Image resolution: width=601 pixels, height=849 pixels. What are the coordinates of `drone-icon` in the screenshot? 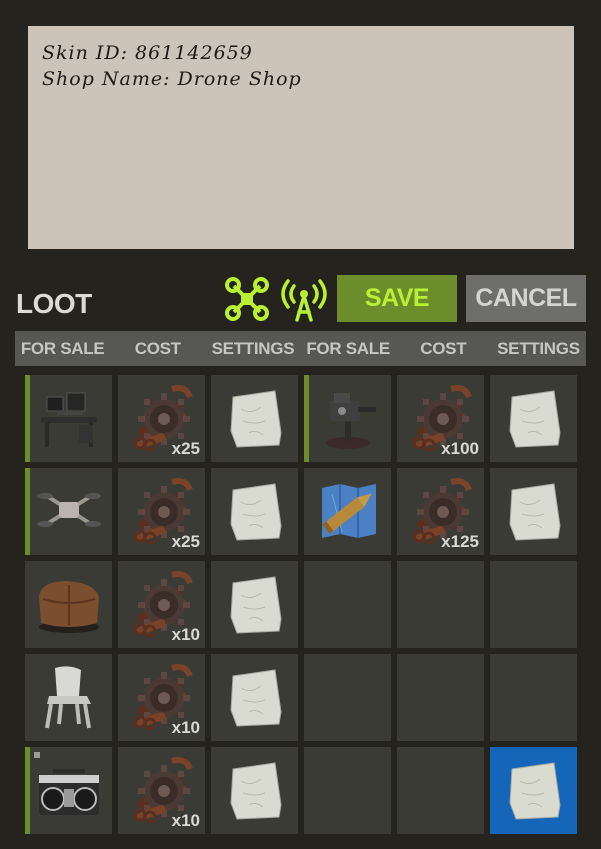 It's located at (247, 299).